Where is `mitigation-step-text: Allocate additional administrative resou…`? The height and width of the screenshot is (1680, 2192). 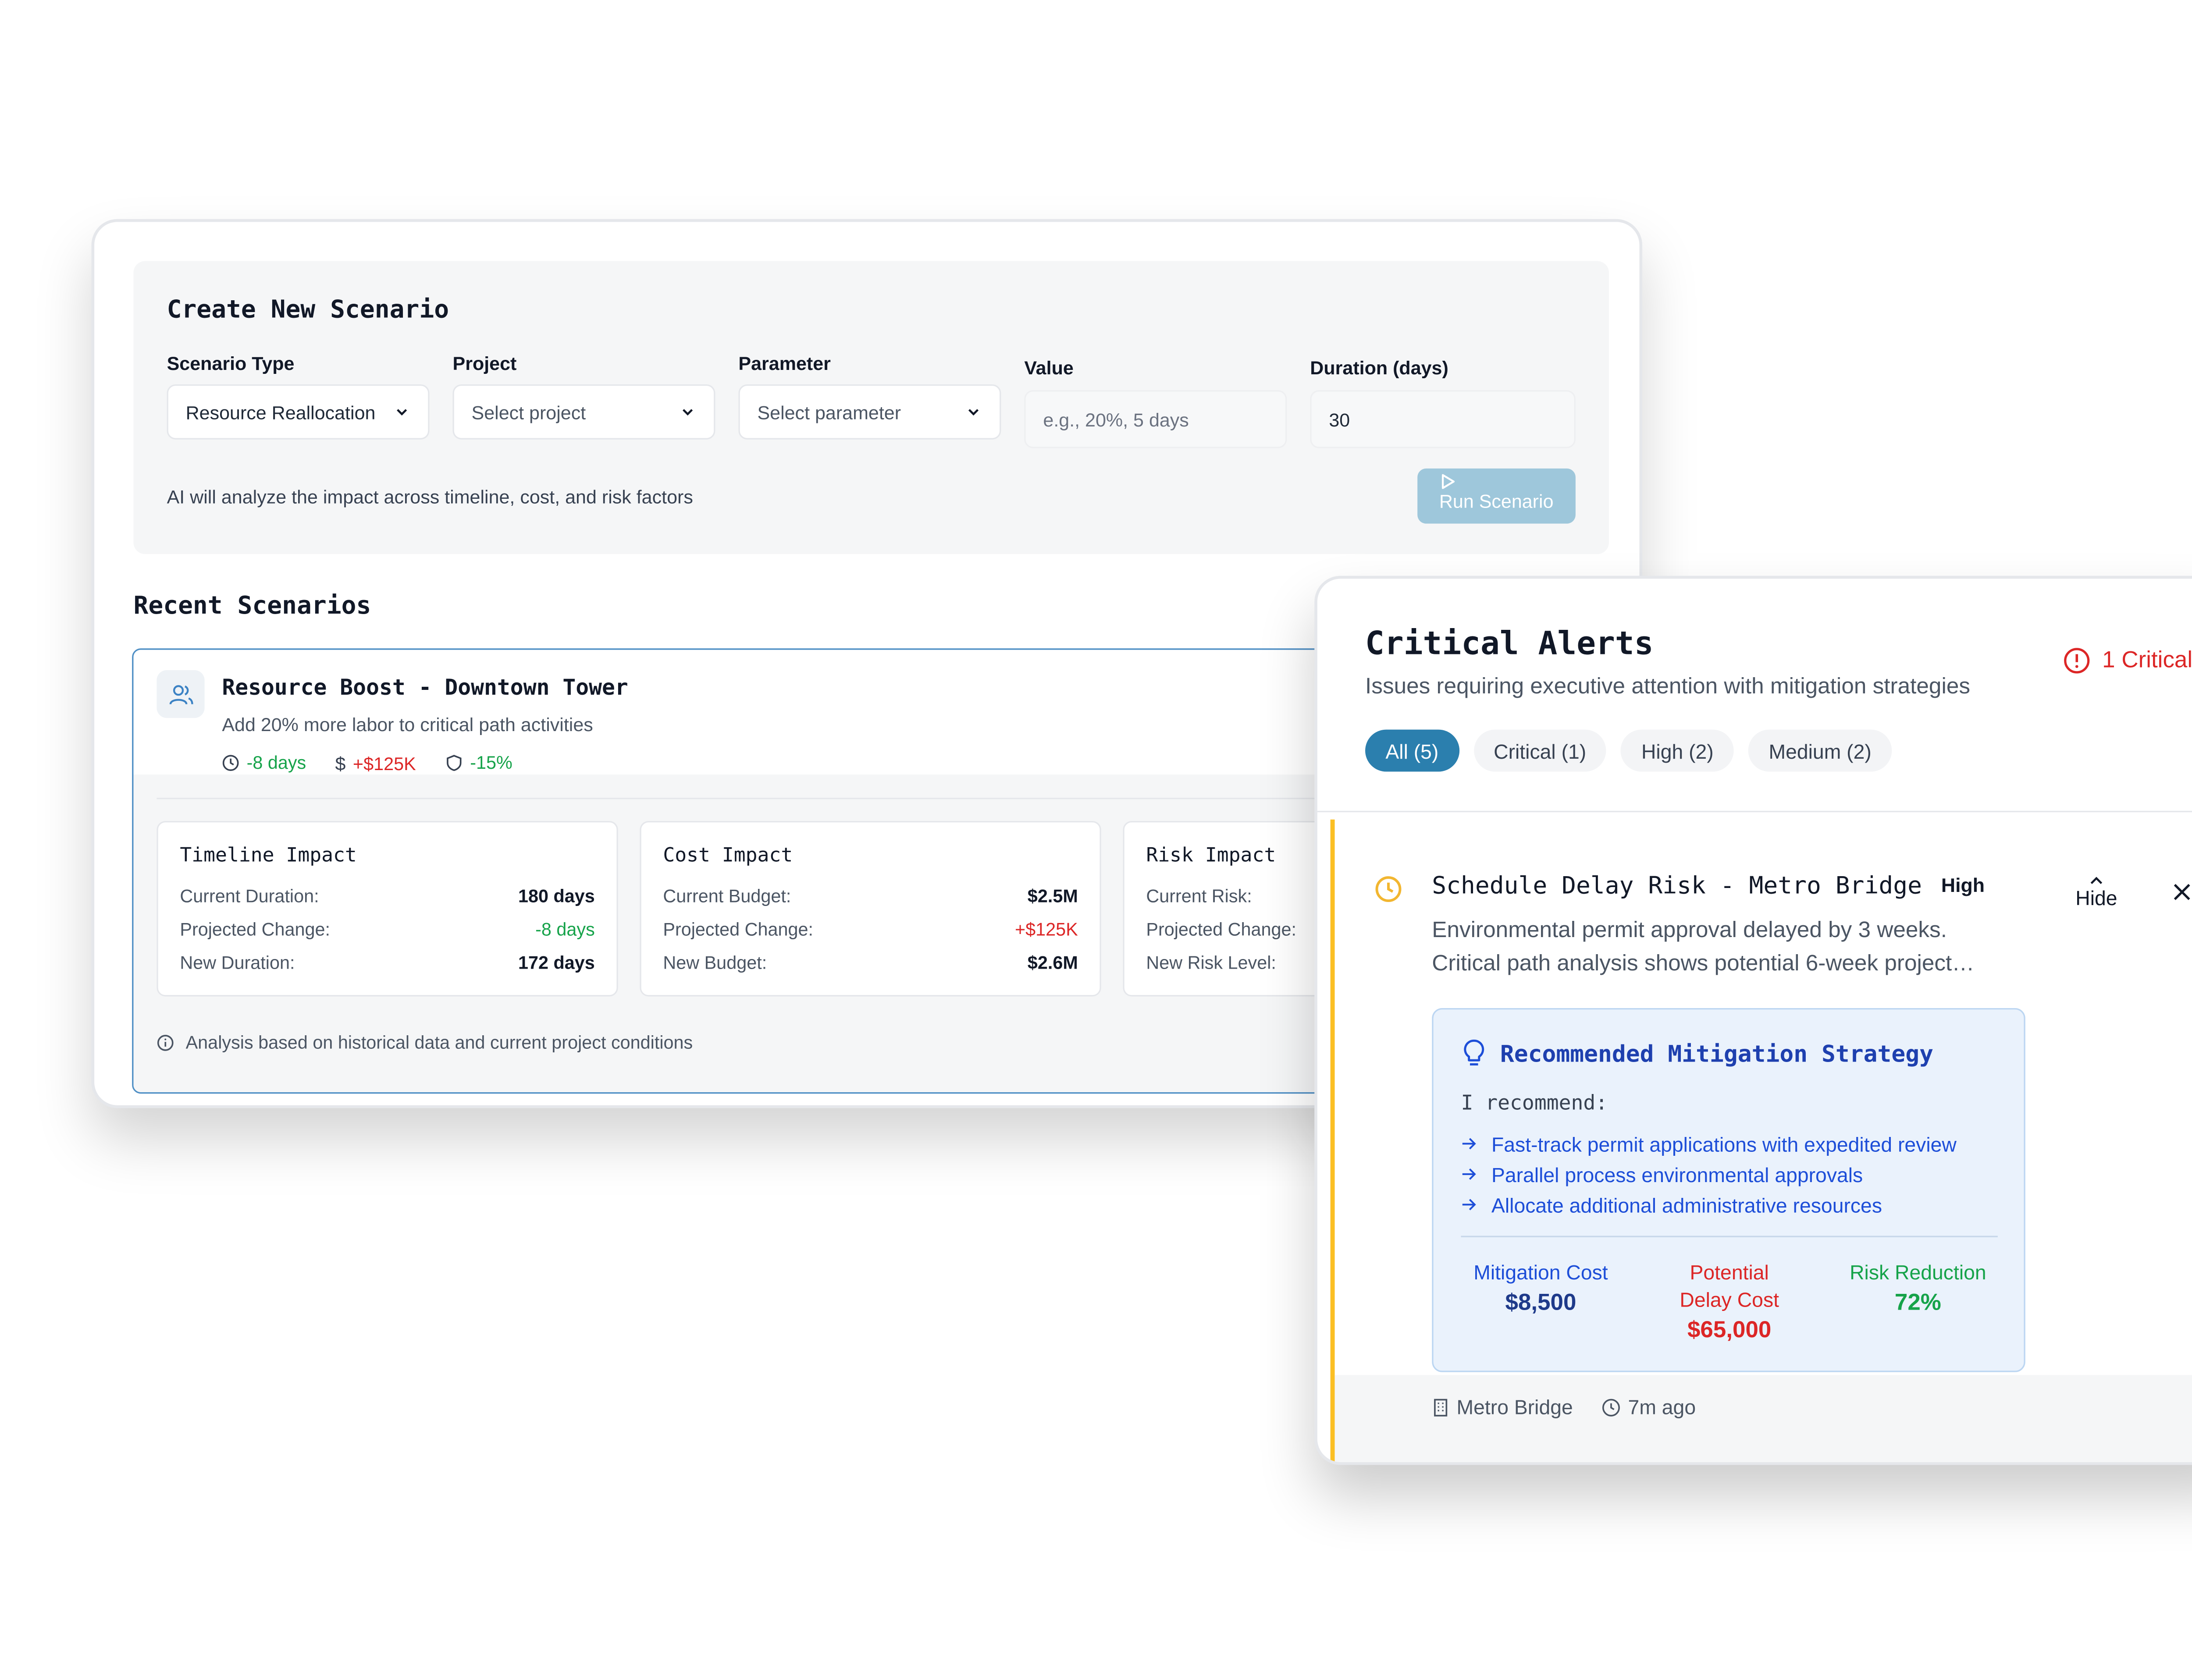 mitigation-step-text: Allocate additional administrative resou… is located at coordinates (1686, 1204).